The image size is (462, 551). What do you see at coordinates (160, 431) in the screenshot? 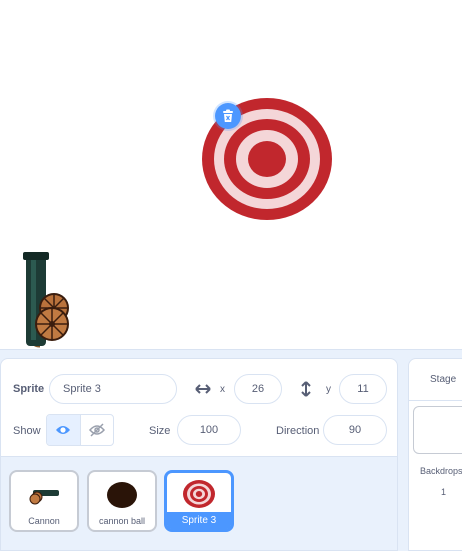
I see `size-label: Size` at bounding box center [160, 431].